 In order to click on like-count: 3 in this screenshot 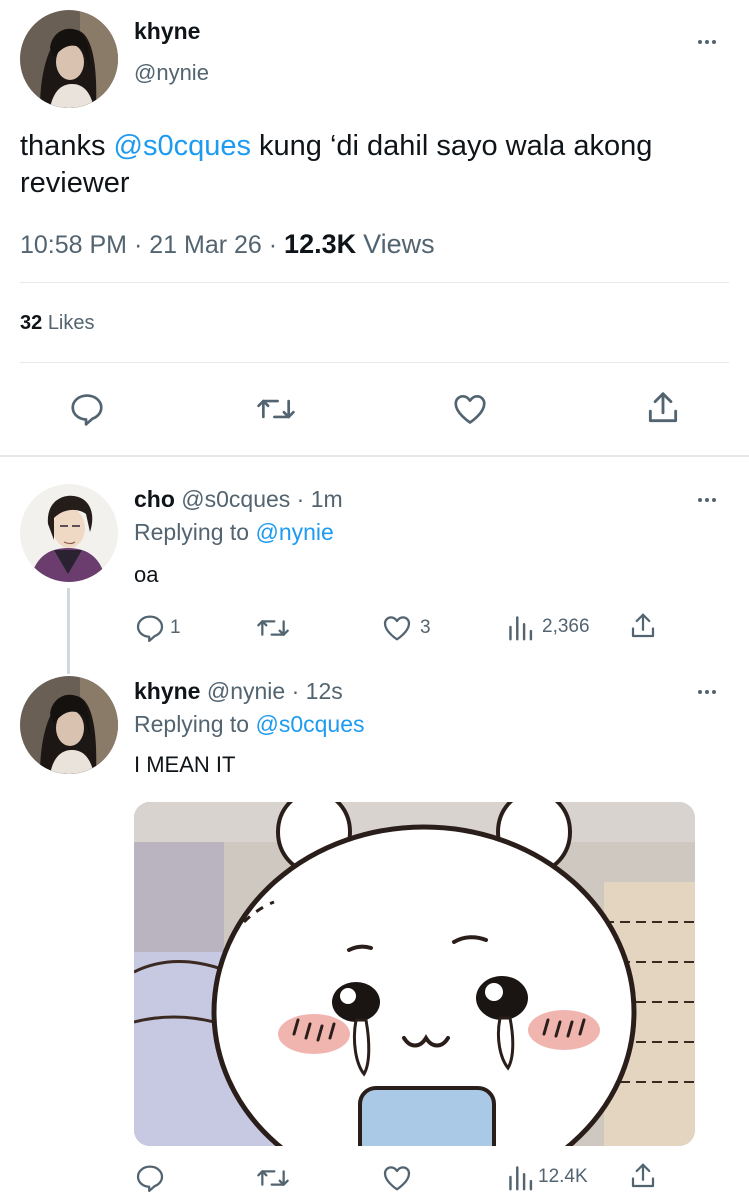, I will do `click(425, 627)`.